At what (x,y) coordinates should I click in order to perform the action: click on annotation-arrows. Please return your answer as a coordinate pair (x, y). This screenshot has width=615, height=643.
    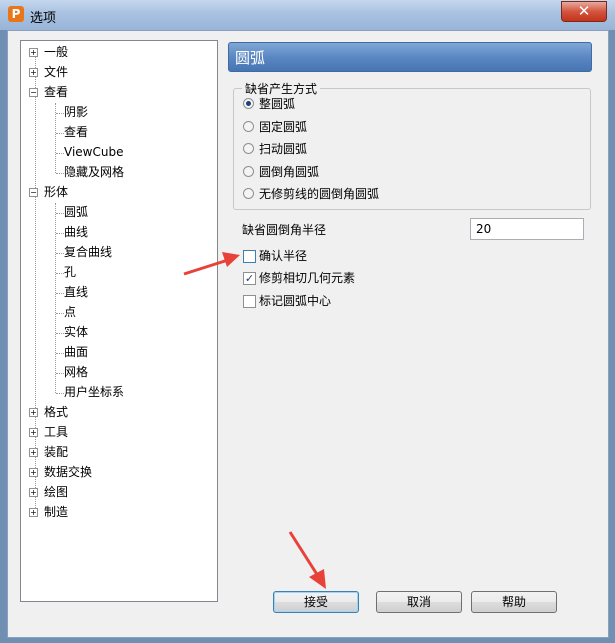
    Looking at the image, I should click on (254, 420).